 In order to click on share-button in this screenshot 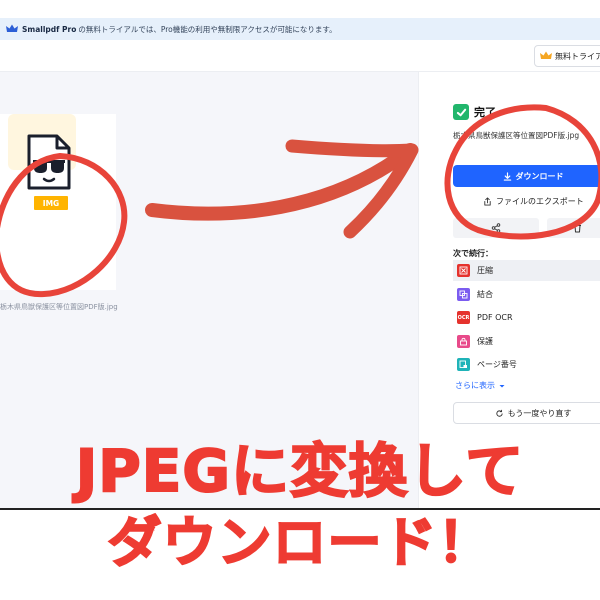, I will do `click(496, 228)`.